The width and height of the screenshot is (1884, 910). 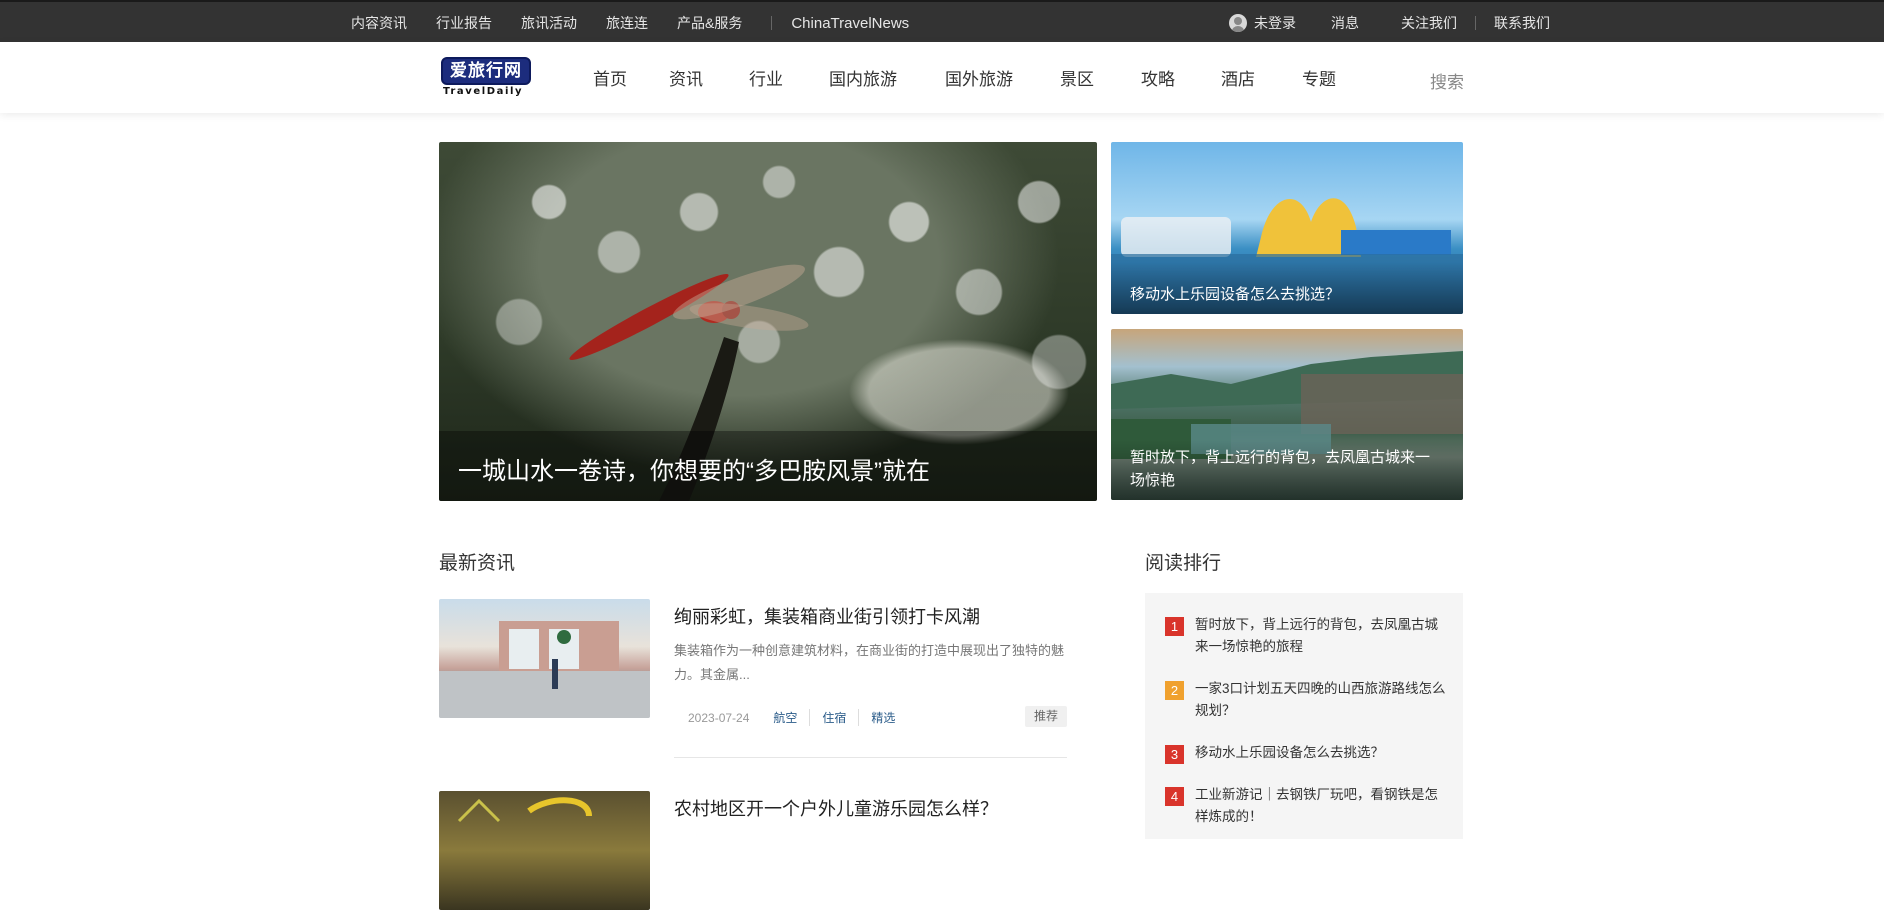 What do you see at coordinates (1046, 716) in the screenshot?
I see `news-recommend-badge: 推荐` at bounding box center [1046, 716].